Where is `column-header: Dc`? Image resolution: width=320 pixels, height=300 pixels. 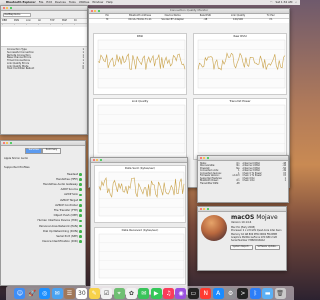
column-header: Dc is located at coordinates (80, 21).